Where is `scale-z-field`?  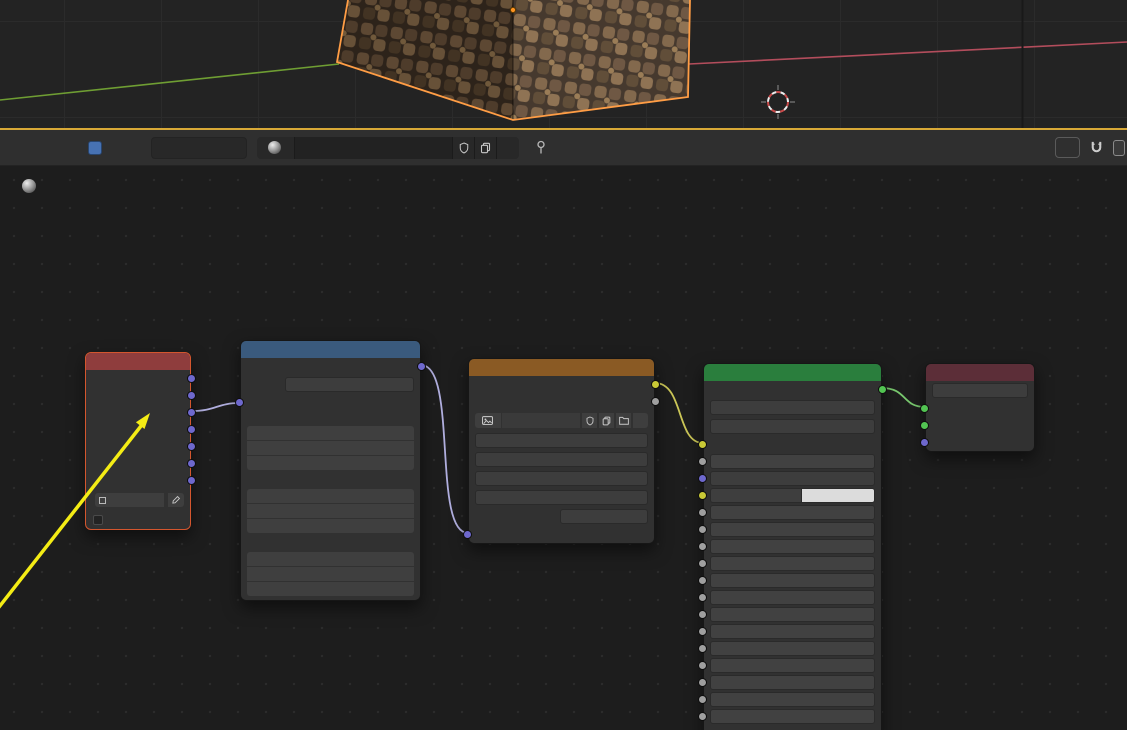
scale-z-field is located at coordinates (330, 589).